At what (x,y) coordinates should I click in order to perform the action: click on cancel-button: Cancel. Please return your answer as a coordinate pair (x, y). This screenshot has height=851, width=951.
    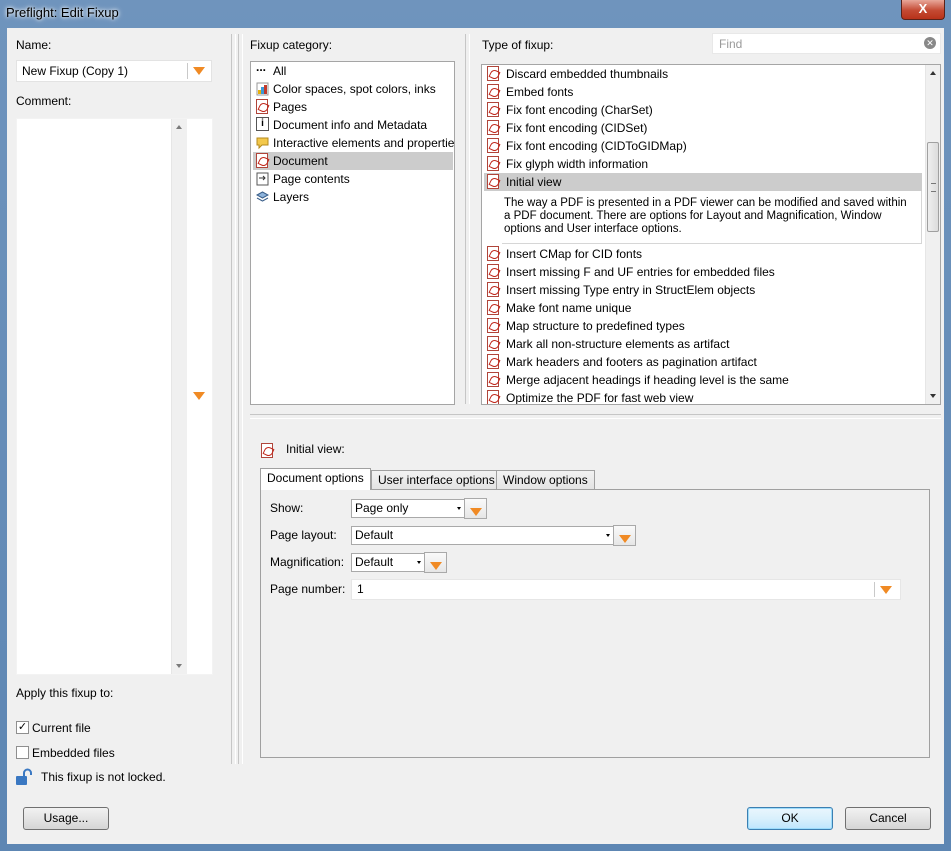
    Looking at the image, I should click on (888, 818).